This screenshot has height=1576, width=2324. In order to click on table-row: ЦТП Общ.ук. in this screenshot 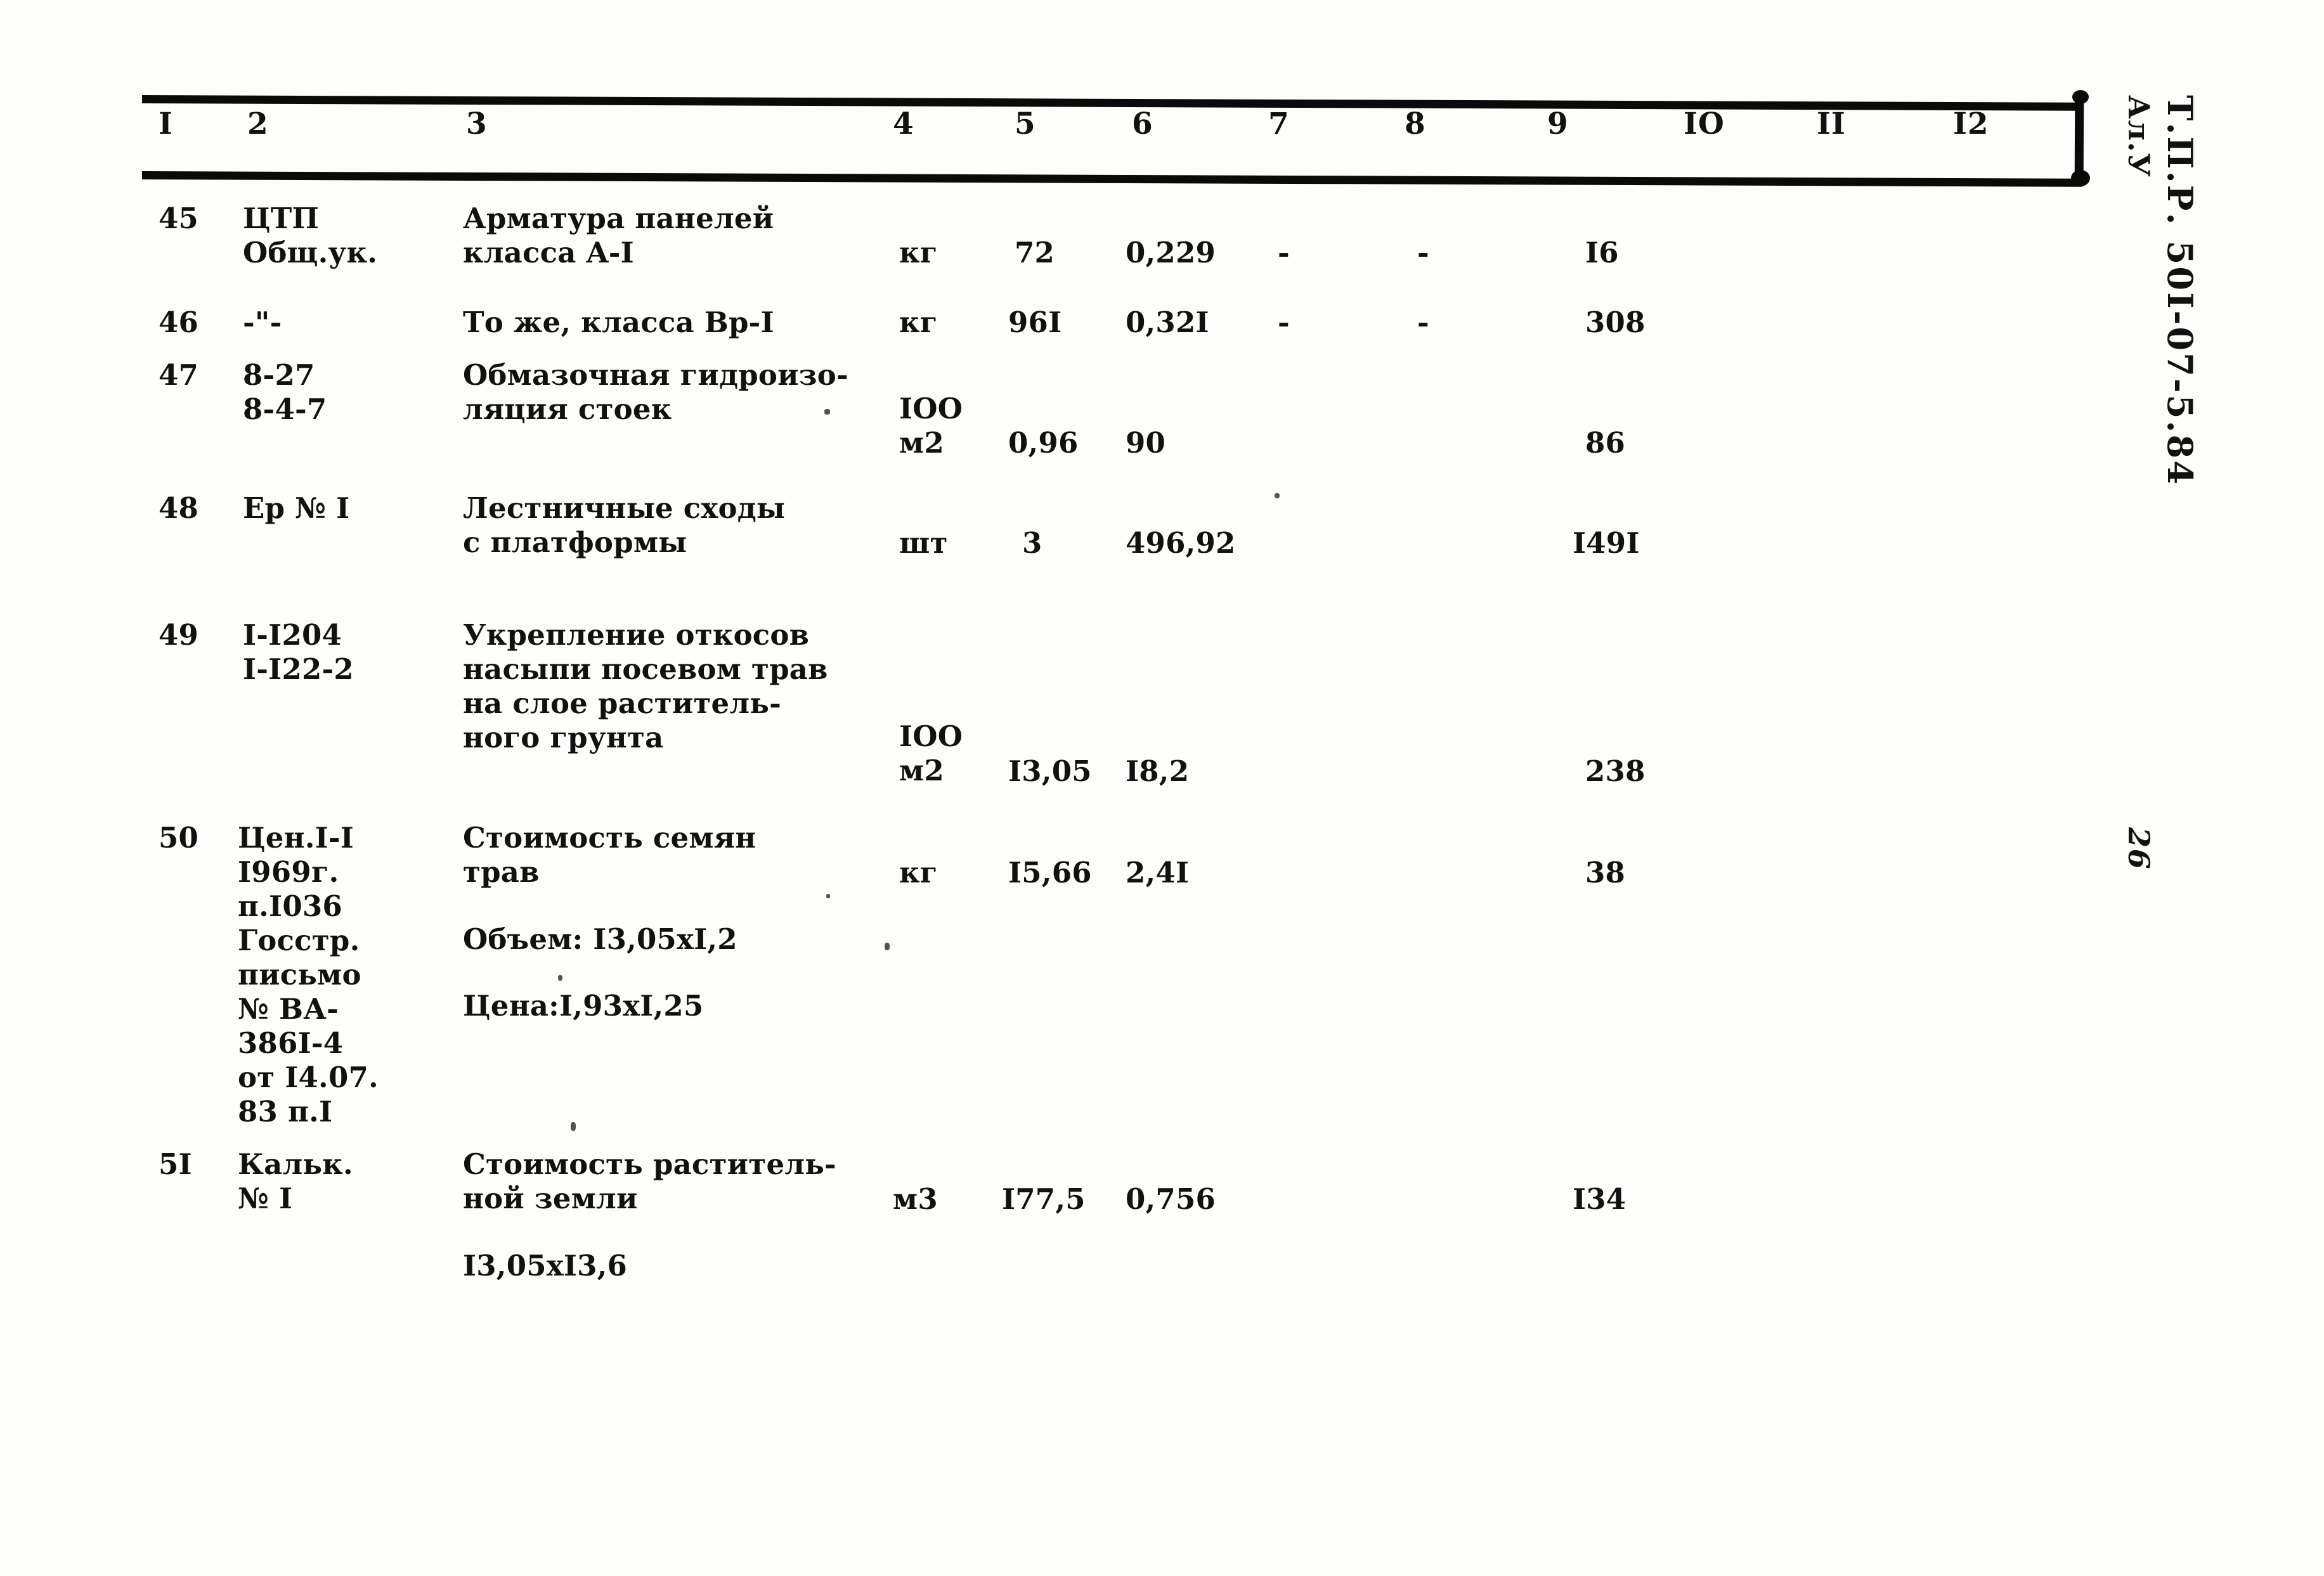, I will do `click(310, 235)`.